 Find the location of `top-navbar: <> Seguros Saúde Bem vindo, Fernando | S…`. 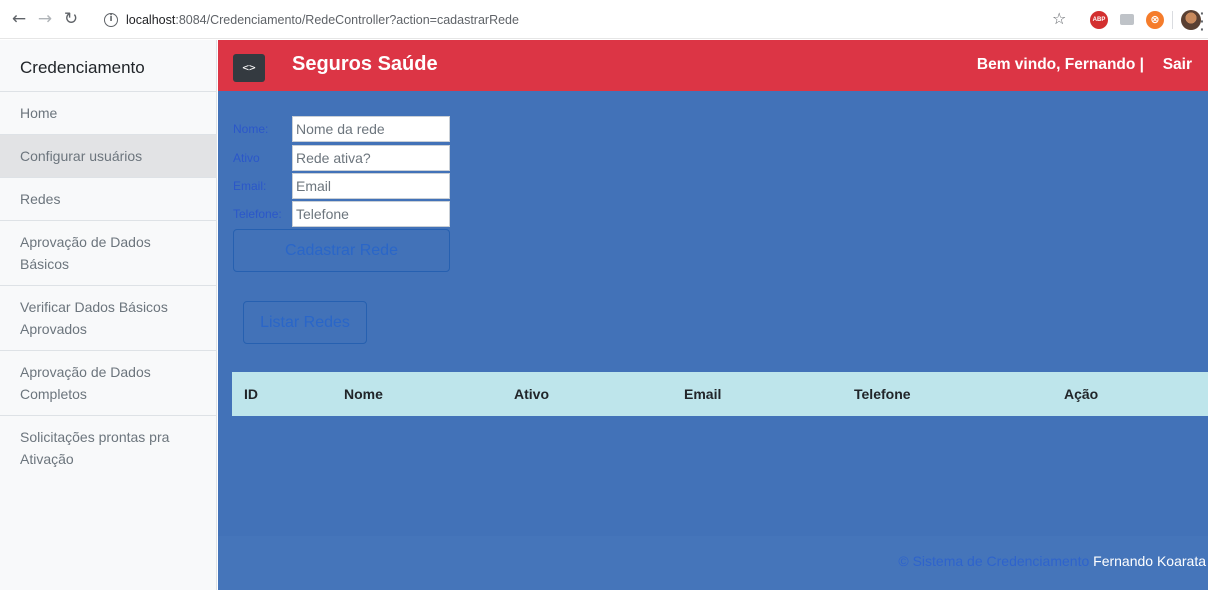

top-navbar: <> Seguros Saúde Bem vindo, Fernando | S… is located at coordinates (713, 65).